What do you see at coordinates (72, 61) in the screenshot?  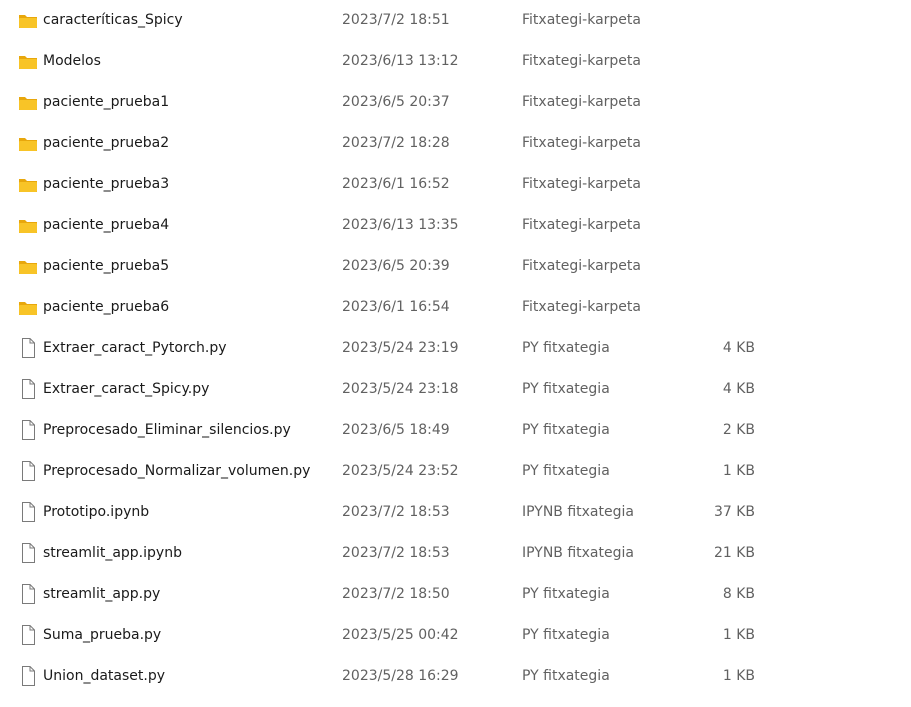 I see `file-name: Modelos` at bounding box center [72, 61].